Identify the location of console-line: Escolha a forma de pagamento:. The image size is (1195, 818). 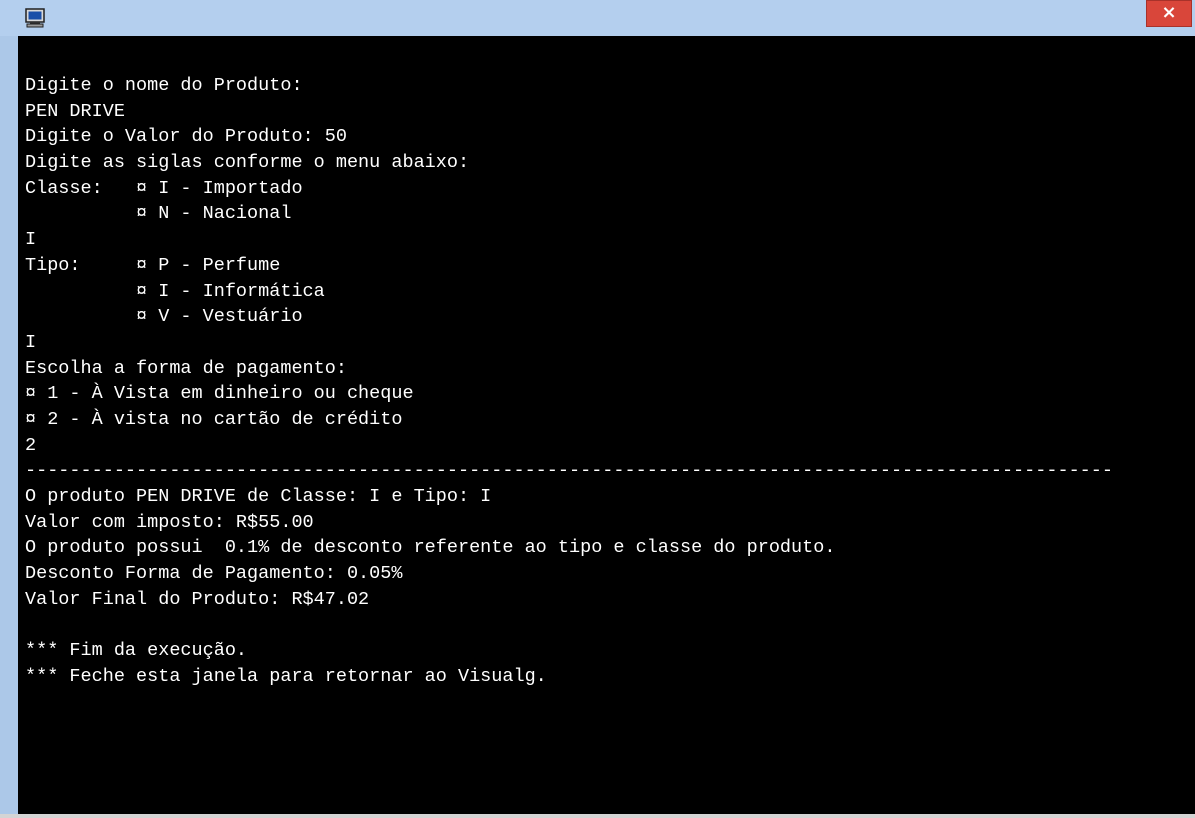
(186, 368).